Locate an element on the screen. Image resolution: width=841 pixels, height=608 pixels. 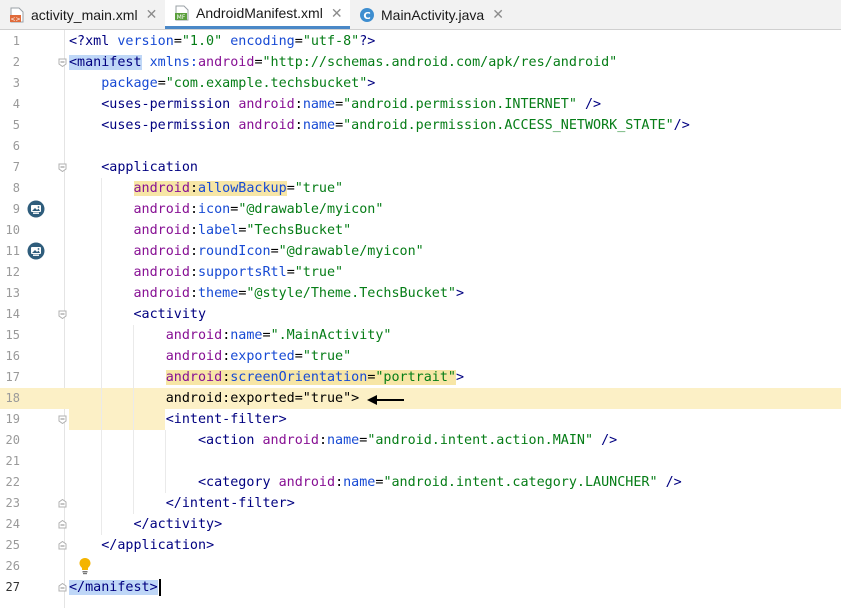
code-line: 8 android:allowBackup="true" is located at coordinates (420, 188).